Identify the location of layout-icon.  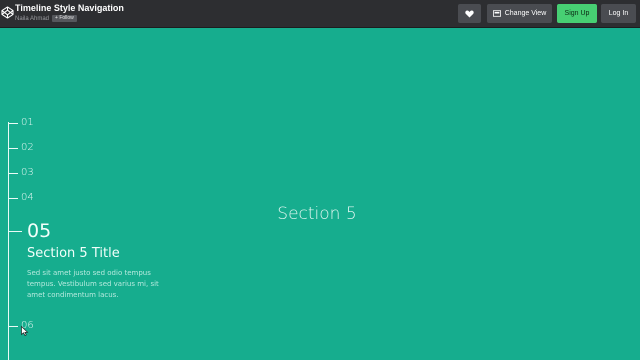
(496, 13).